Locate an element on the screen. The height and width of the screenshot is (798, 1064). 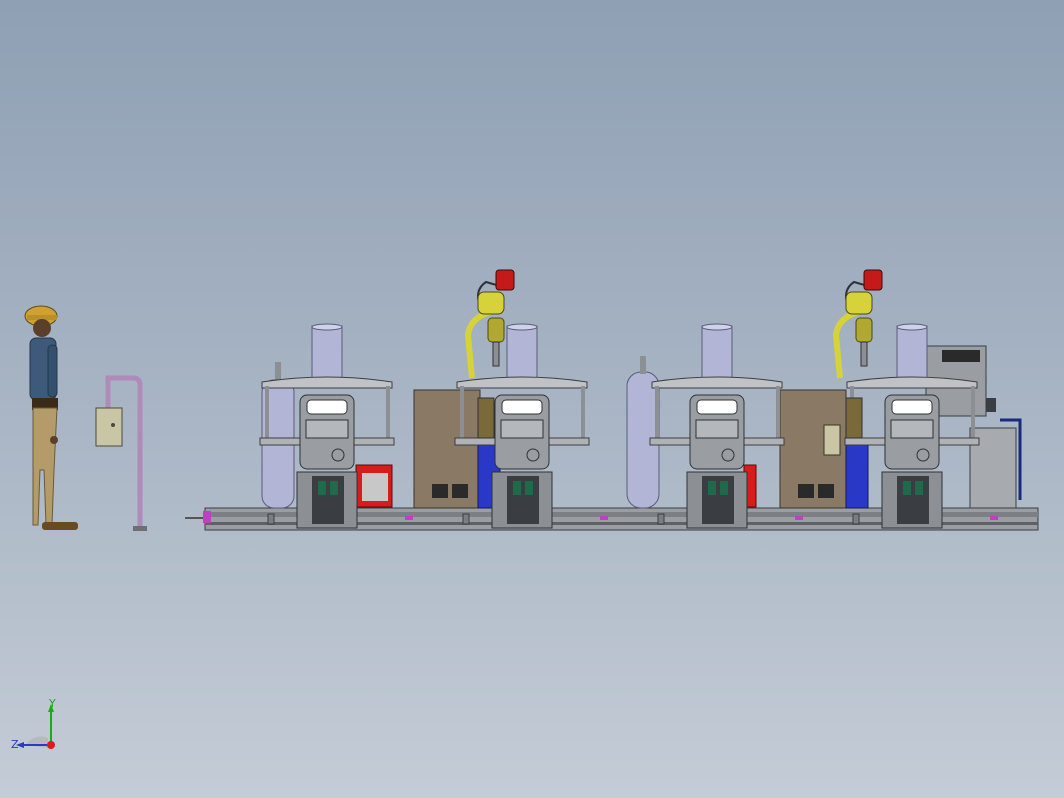
gas-cylinder-middle is located at coordinates (643, 432).